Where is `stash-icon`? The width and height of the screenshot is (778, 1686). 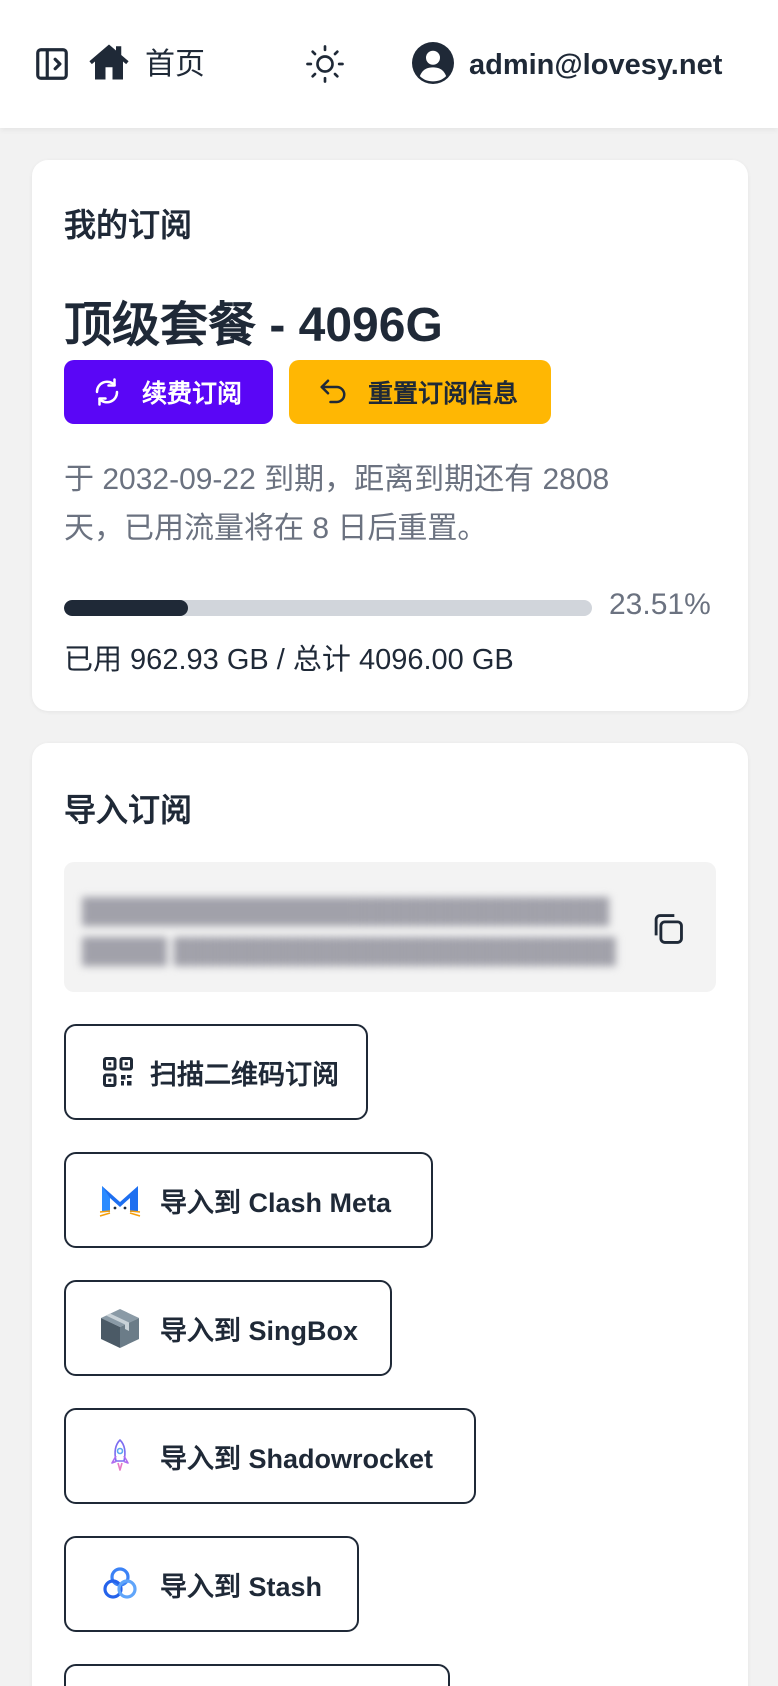
stash-icon is located at coordinates (120, 1583).